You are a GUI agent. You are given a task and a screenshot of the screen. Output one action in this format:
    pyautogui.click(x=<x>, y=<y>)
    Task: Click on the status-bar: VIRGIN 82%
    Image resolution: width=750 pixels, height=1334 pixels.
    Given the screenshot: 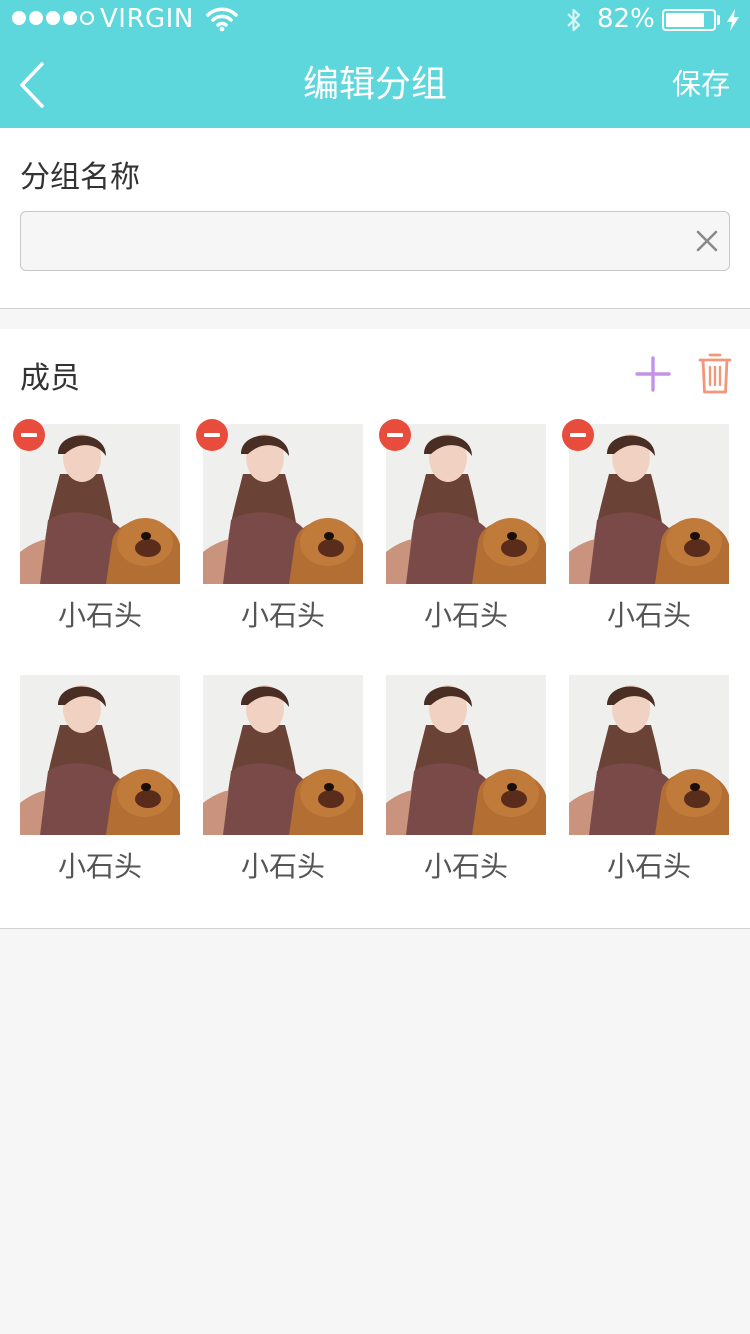 What is the action you would take?
    pyautogui.click(x=375, y=20)
    